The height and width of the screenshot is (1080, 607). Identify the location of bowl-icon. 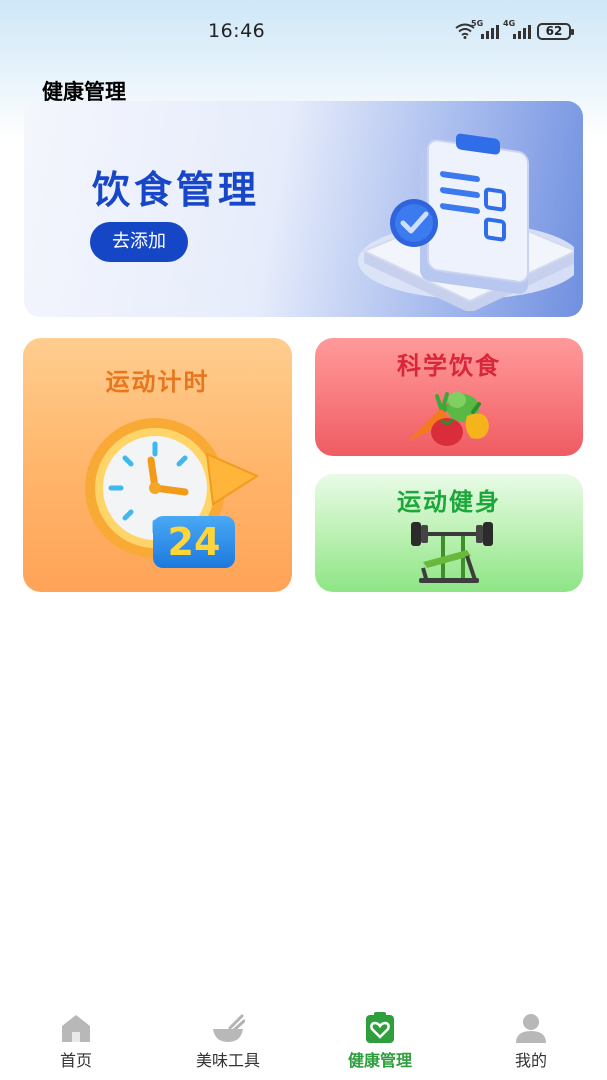
(229, 1028).